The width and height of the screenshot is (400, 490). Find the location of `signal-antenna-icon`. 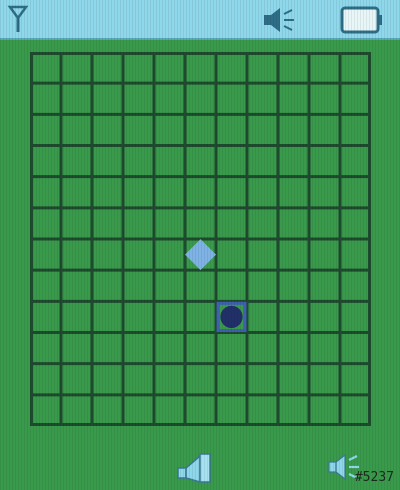

signal-antenna-icon is located at coordinates (18, 21).